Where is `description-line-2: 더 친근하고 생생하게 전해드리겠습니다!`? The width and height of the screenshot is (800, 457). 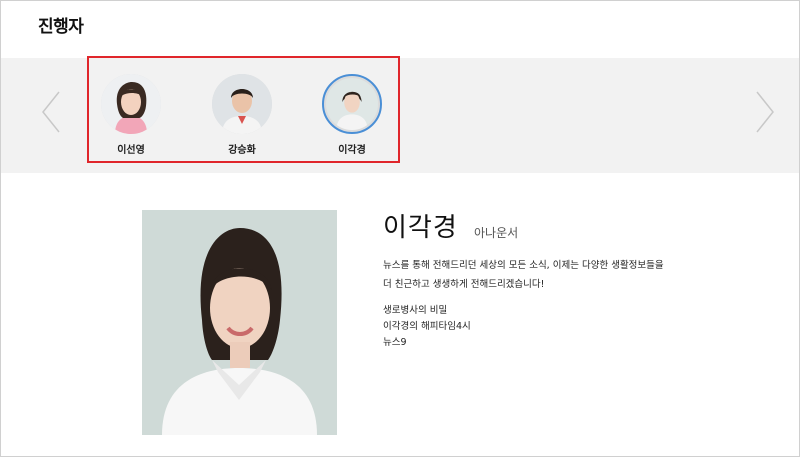
description-line-2: 더 친근하고 생생하게 전해드리겠습니다! is located at coordinates (464, 284).